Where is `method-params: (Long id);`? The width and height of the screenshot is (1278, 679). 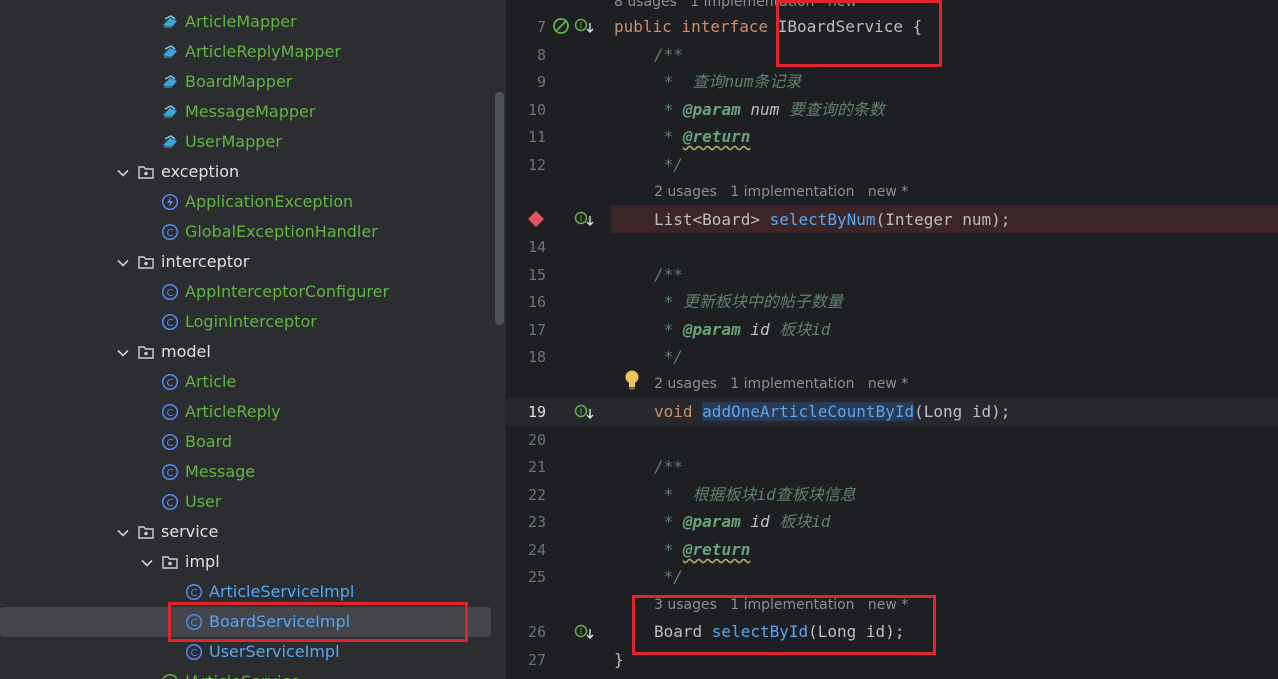
method-params: (Long id); is located at coordinates (962, 411).